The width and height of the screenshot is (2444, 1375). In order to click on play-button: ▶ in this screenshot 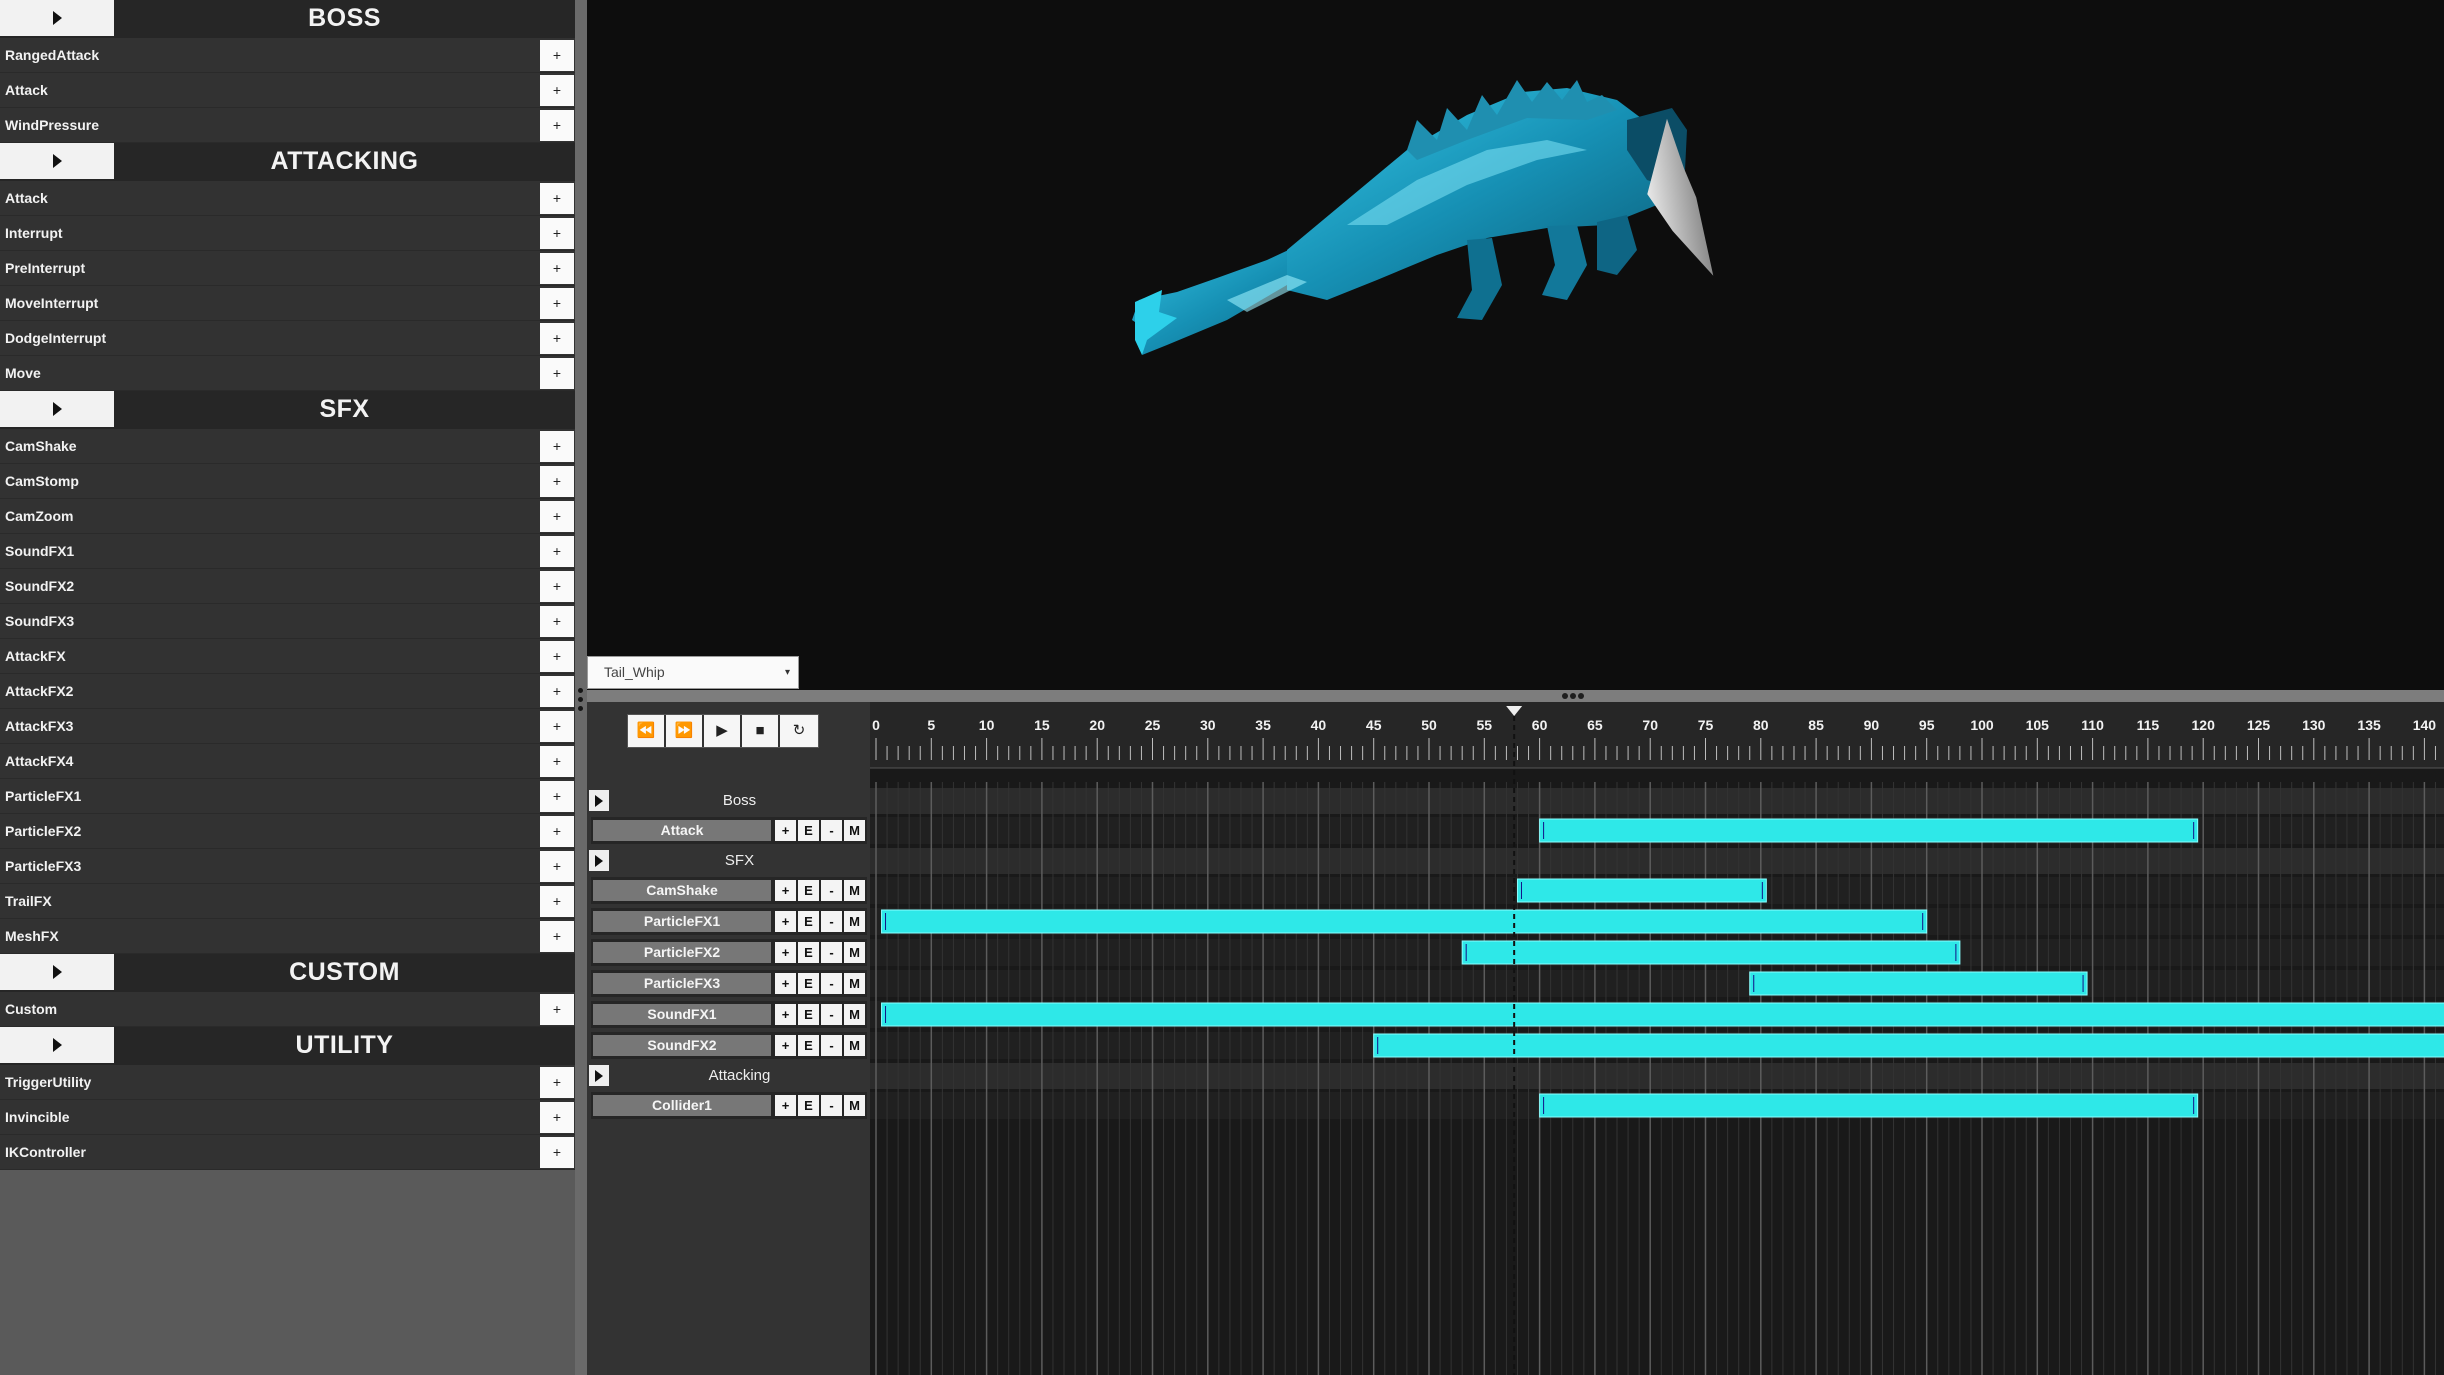, I will do `click(723, 731)`.